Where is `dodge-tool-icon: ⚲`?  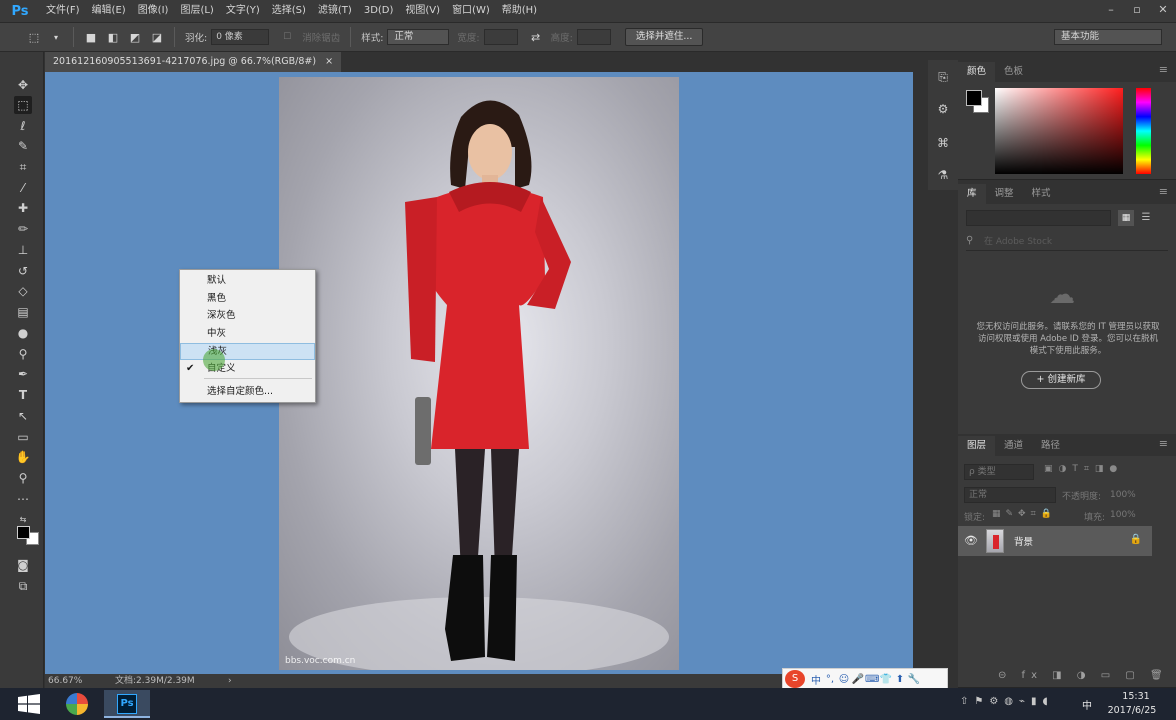
dodge-tool-icon: ⚲ is located at coordinates (23, 354).